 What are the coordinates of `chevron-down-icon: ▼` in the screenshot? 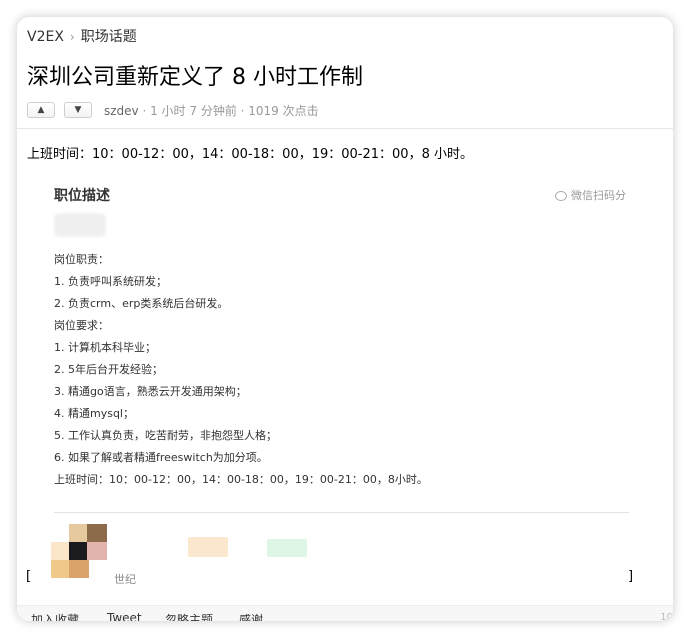 It's located at (78, 110).